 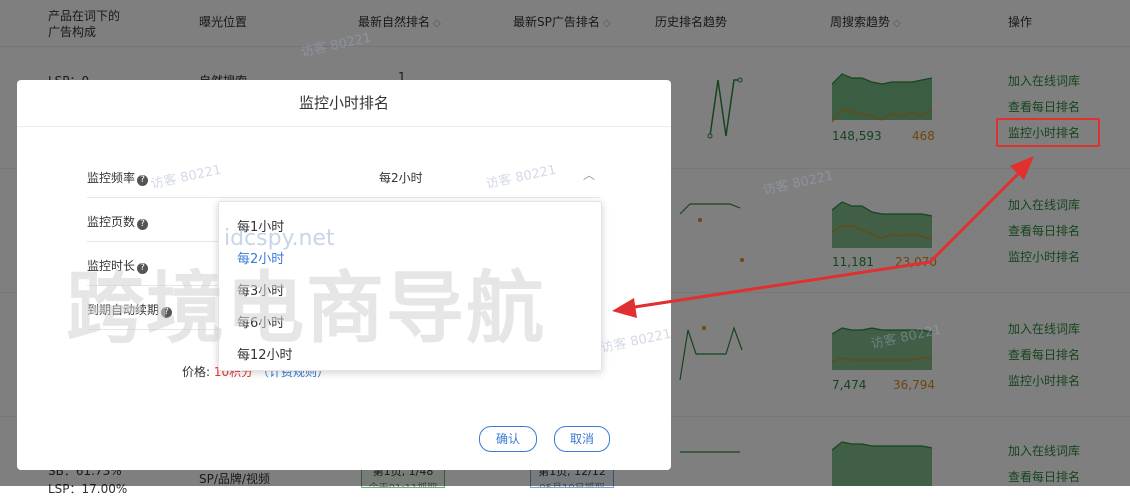 I want to click on annotation-arrows, so click(x=823, y=237).